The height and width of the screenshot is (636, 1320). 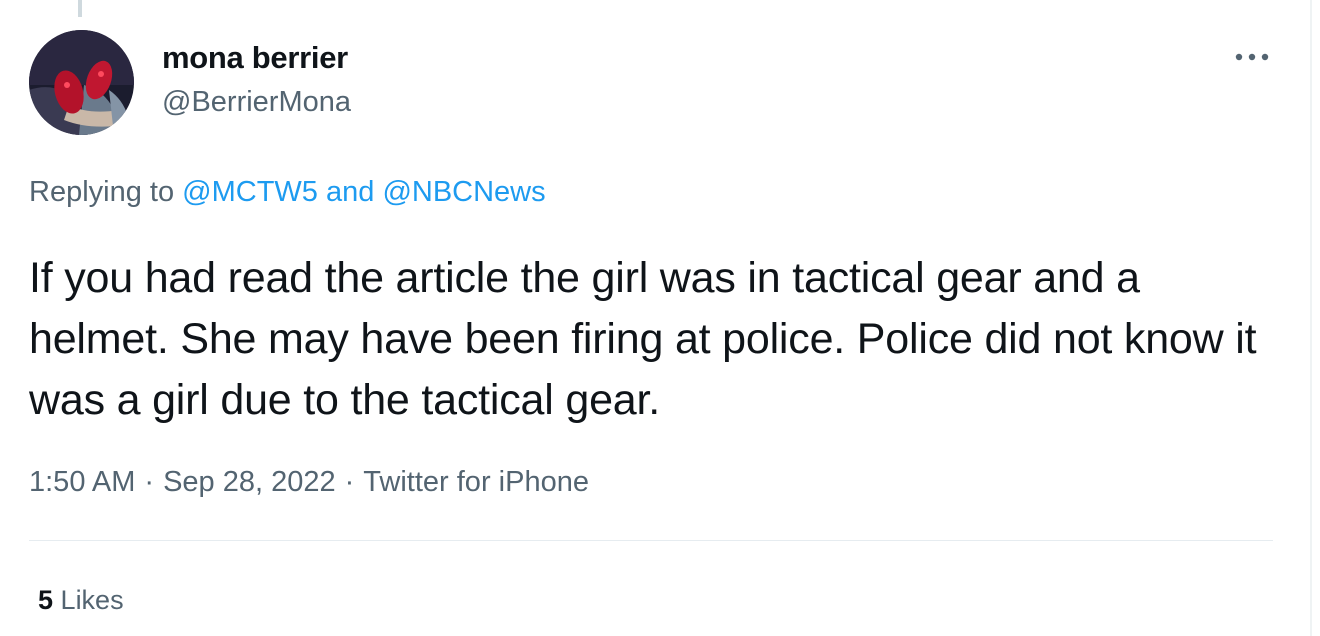 What do you see at coordinates (463, 192) in the screenshot?
I see `mention-link-nbcnews: @NBCNews` at bounding box center [463, 192].